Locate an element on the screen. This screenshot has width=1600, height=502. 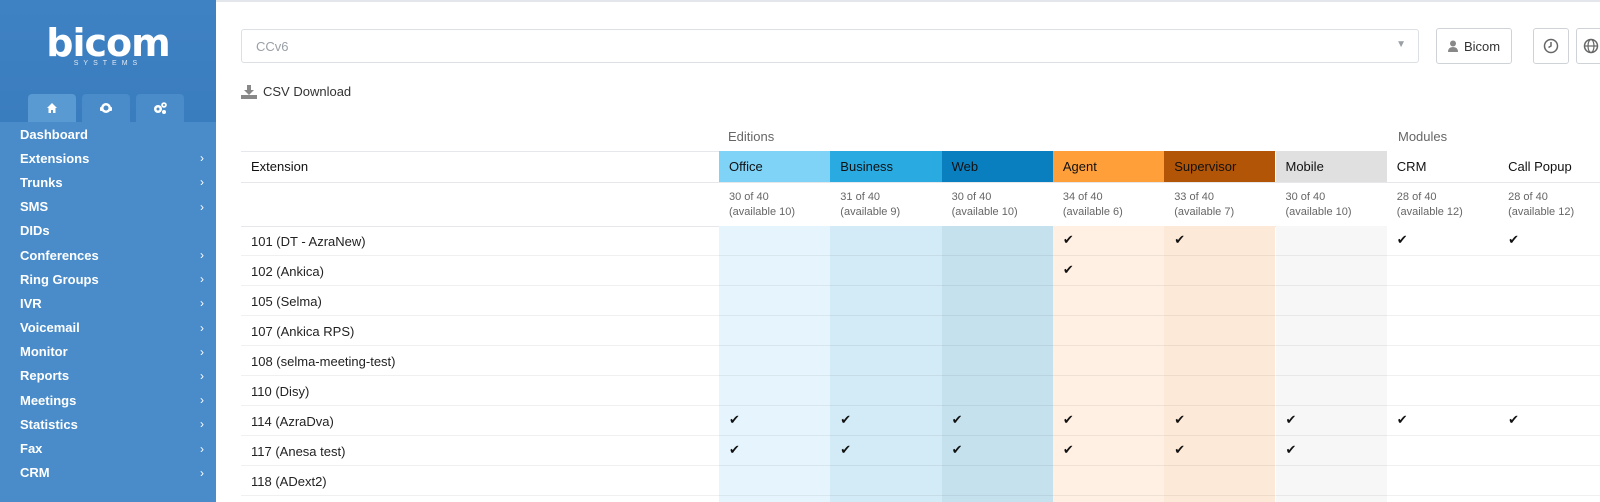
table-row-extension: 107 (Ankica RPS) is located at coordinates (297, 331).